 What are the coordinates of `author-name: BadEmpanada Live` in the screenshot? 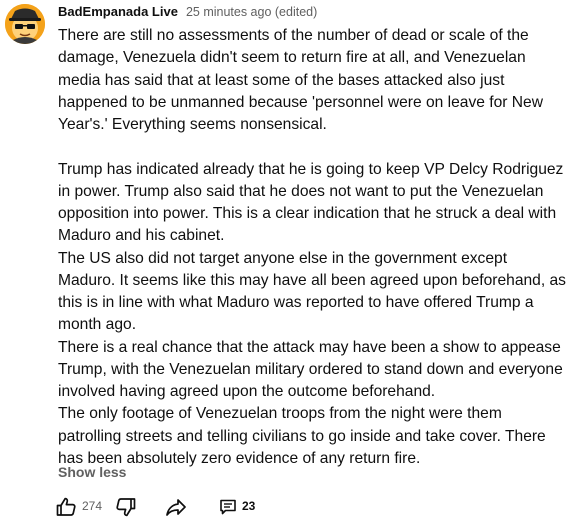 It's located at (118, 11).